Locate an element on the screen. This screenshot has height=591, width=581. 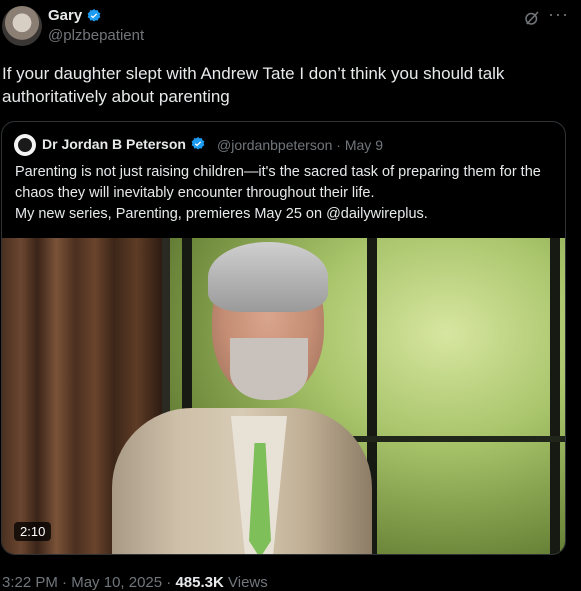
author-handle: @plzbepatient is located at coordinates (96, 35).